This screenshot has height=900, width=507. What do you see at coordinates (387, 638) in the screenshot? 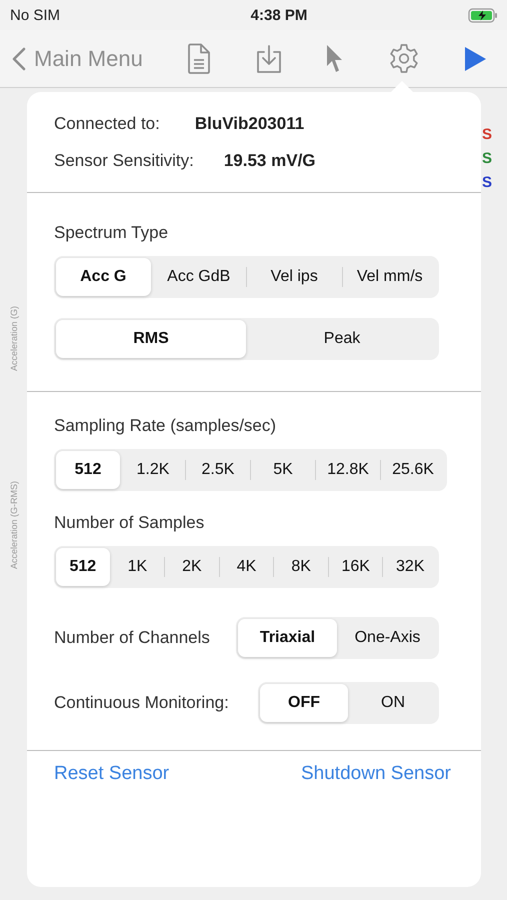
I see `segment-option: One-Axis` at bounding box center [387, 638].